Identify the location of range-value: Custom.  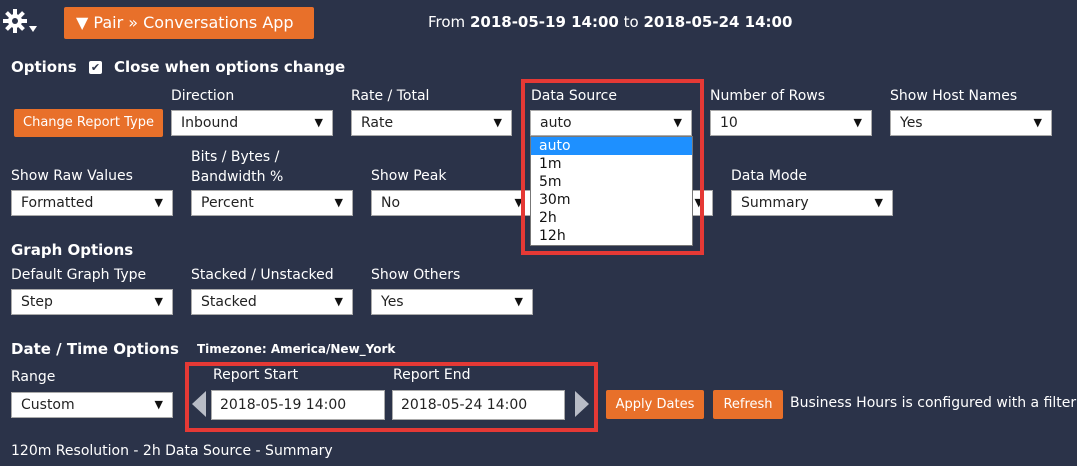
(48, 405).